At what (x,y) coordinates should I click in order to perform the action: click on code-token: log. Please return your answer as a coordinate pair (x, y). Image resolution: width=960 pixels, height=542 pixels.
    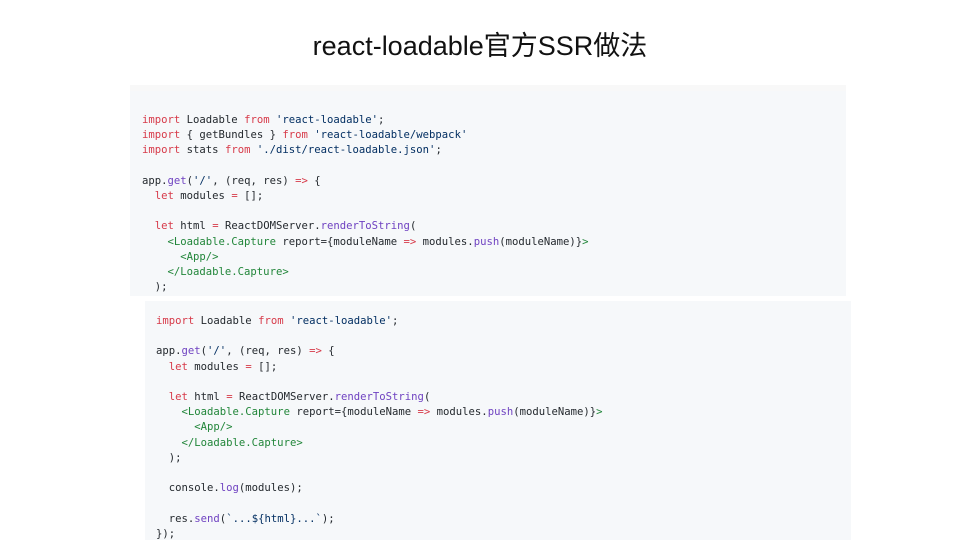
    Looking at the image, I should click on (229, 488).